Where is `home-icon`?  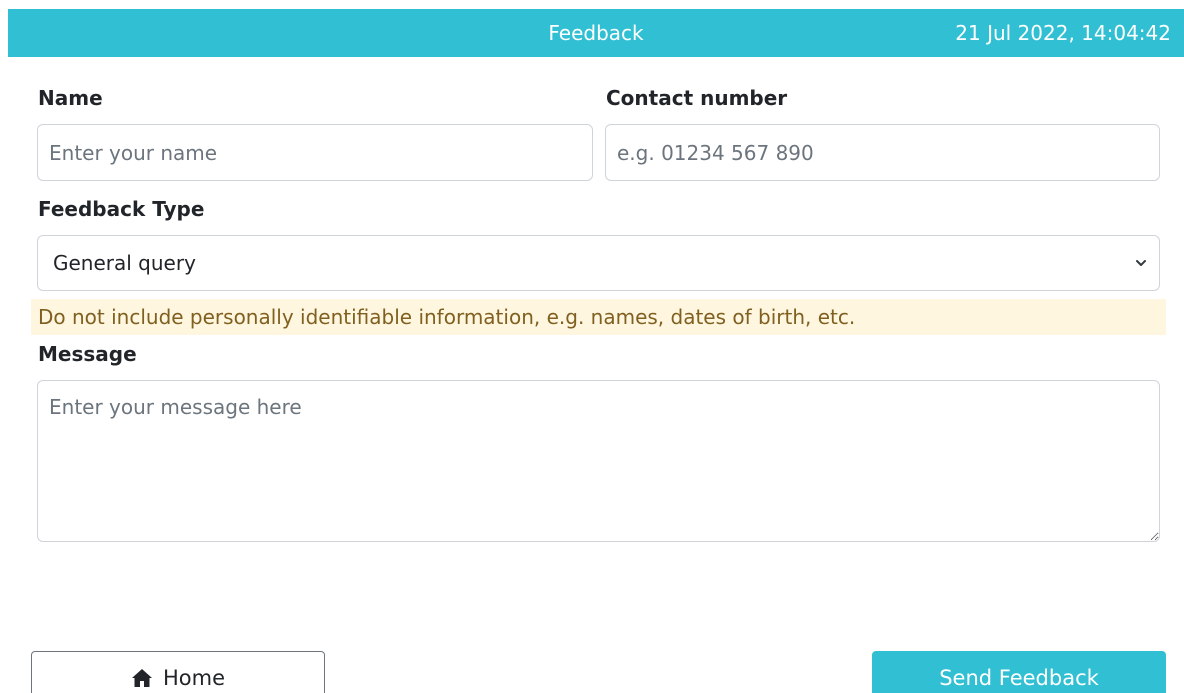
home-icon is located at coordinates (141, 678).